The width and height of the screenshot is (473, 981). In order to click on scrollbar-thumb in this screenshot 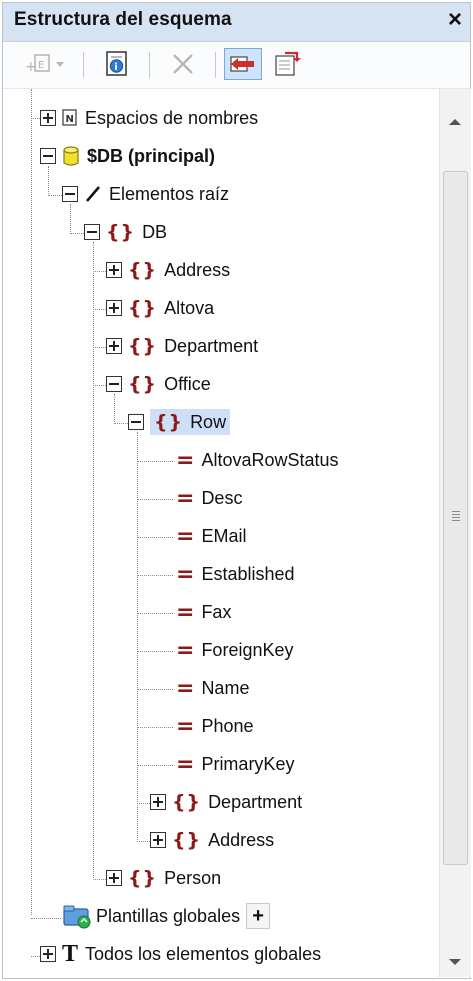, I will do `click(455, 518)`.